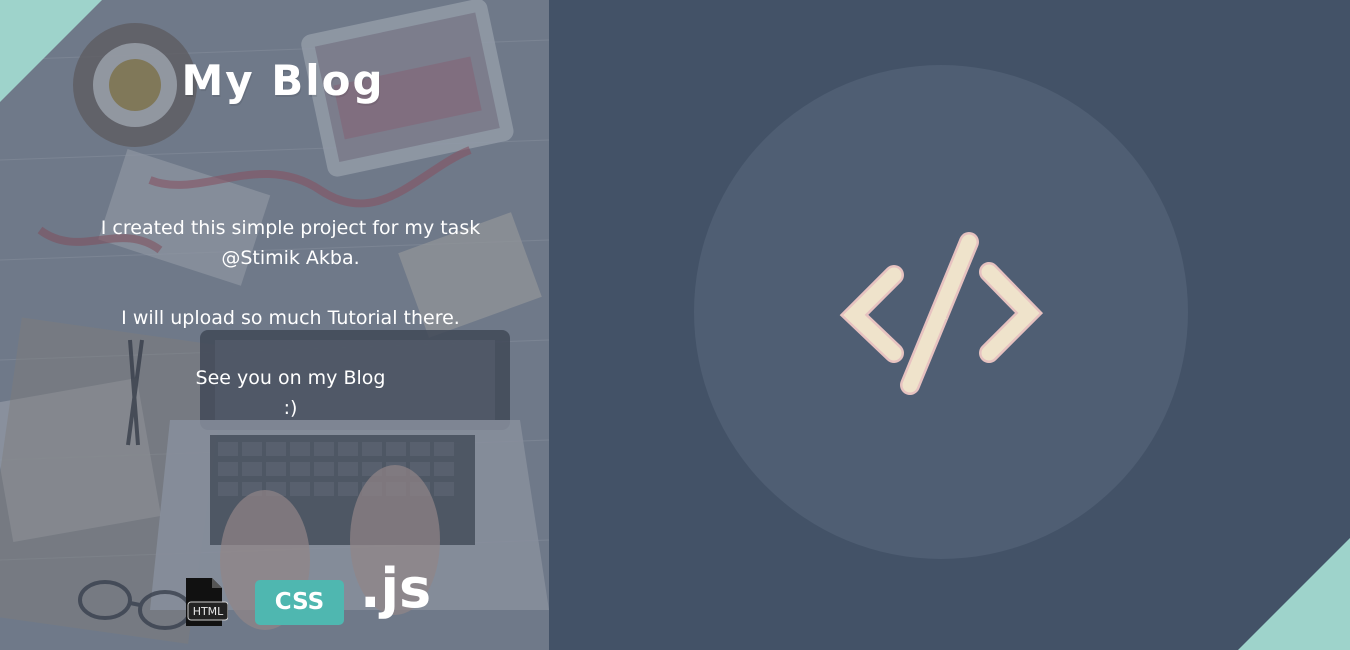 The height and width of the screenshot is (650, 1350). I want to click on js-icon: .js, so click(396, 588).